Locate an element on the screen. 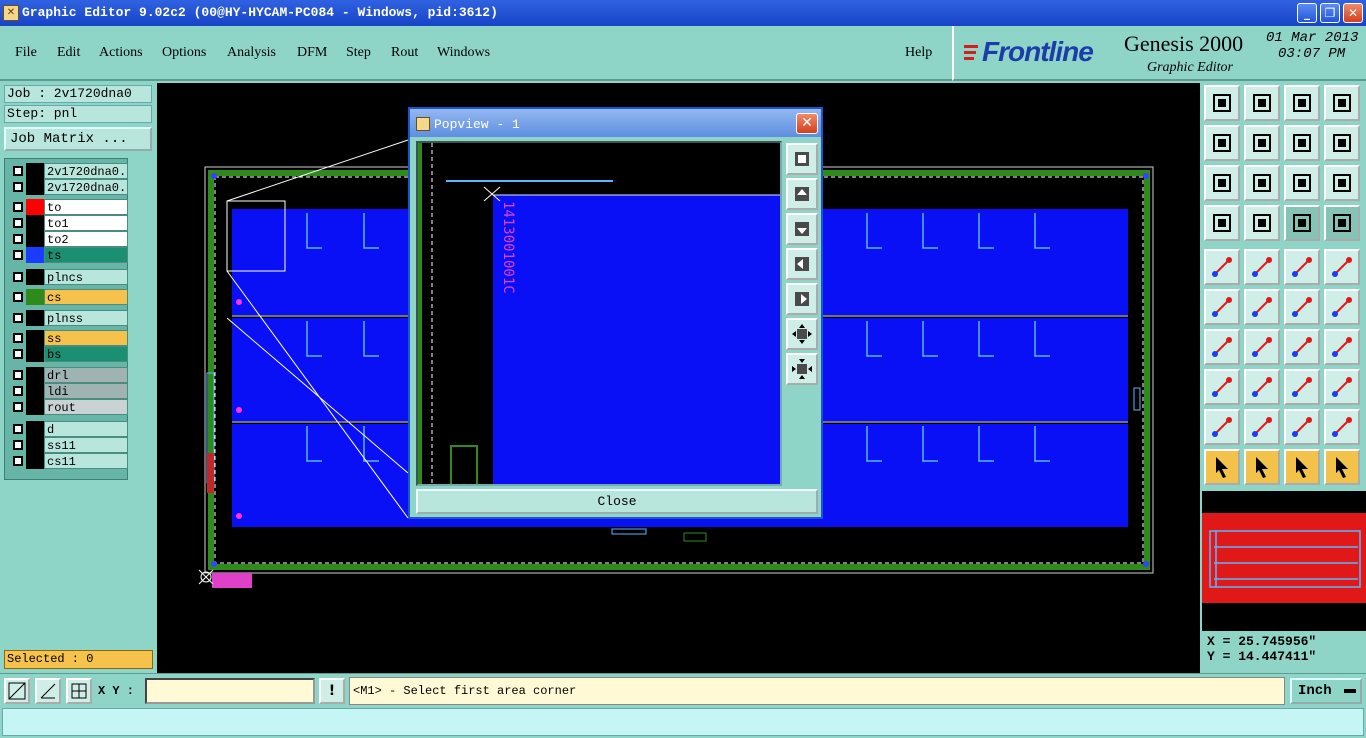 This screenshot has height=738, width=1366. pv-pan-up-icon is located at coordinates (802, 194).